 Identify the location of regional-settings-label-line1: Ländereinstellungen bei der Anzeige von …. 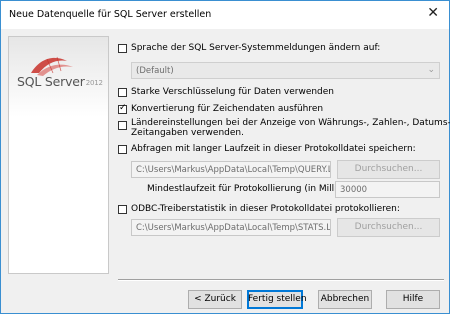
(290, 123).